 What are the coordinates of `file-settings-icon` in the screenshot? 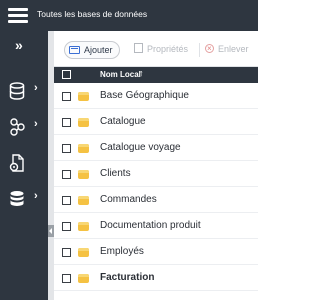 It's located at (16, 163).